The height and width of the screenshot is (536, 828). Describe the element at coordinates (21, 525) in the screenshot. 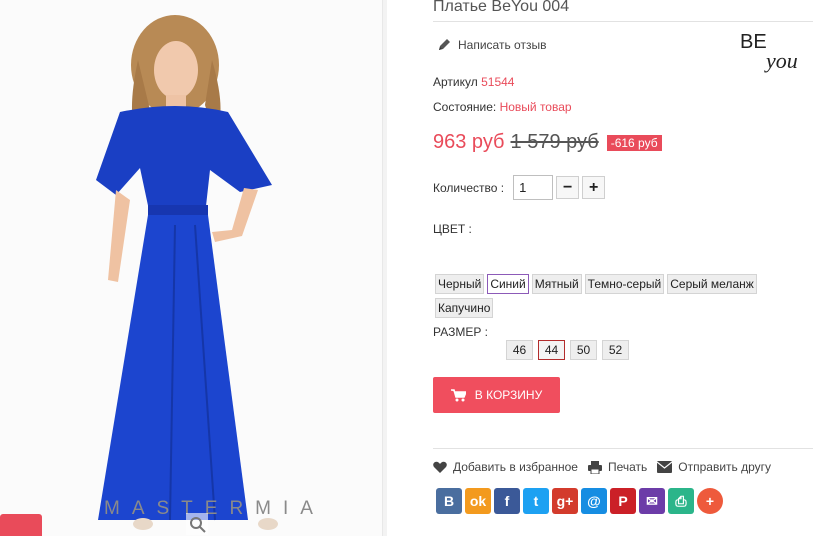

I see `side-tab` at that location.